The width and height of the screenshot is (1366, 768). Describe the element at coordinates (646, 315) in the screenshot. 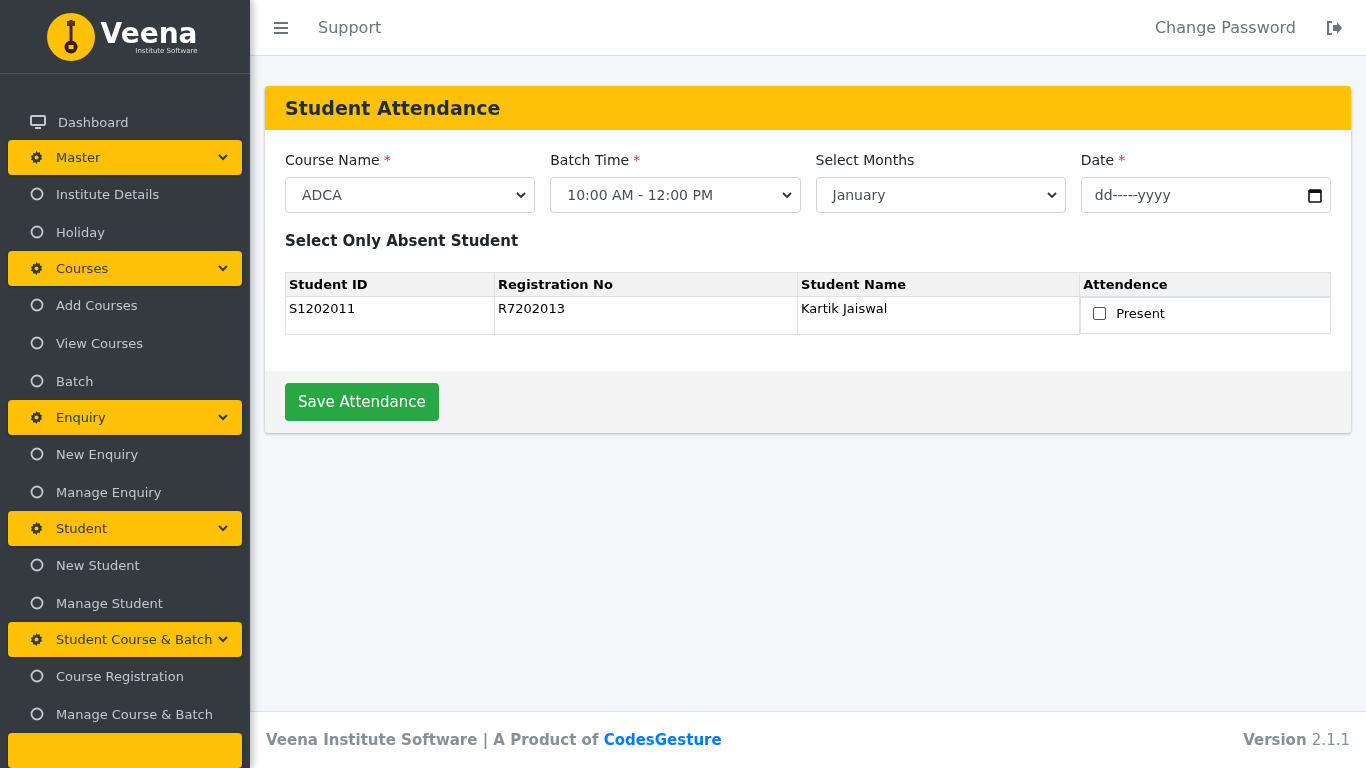

I see `table-cell: R7202013` at that location.